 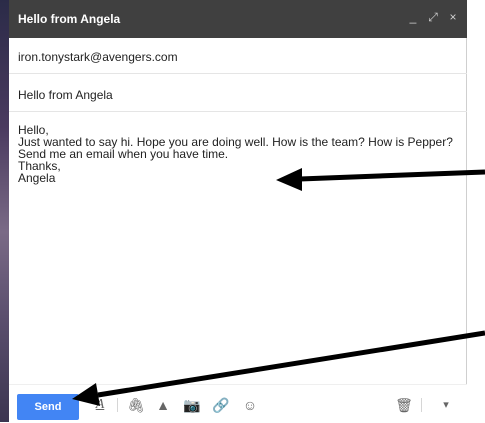 What do you see at coordinates (413, 17) in the screenshot?
I see `minimize-icon: _` at bounding box center [413, 17].